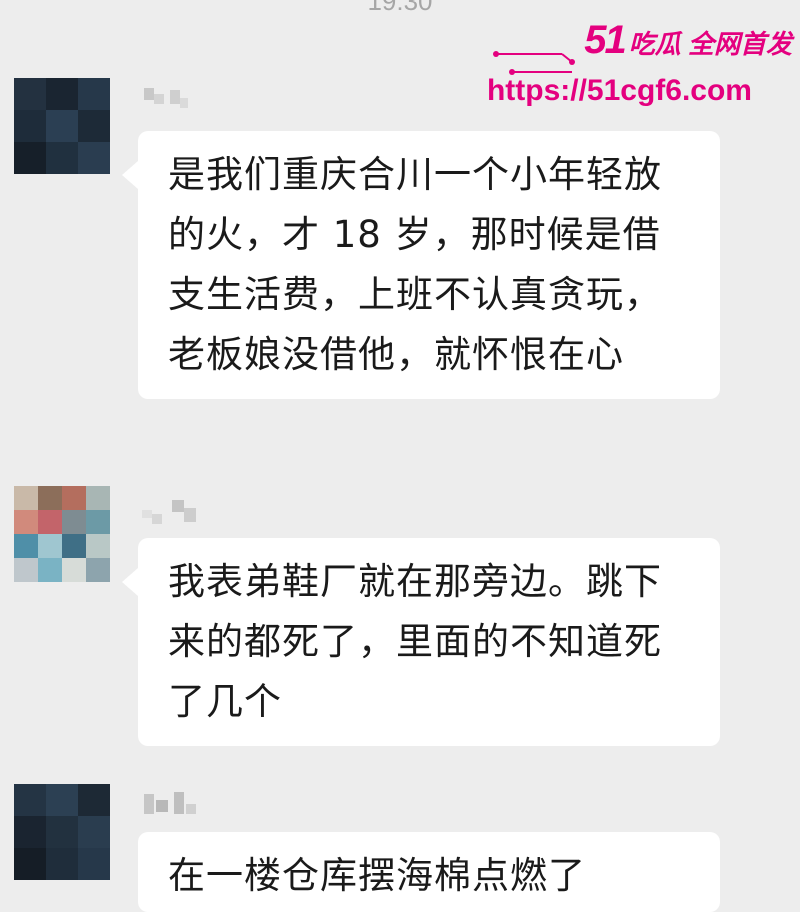 The width and height of the screenshot is (800, 912). Describe the element at coordinates (710, 44) in the screenshot. I see `watermark-tagline: 吃瓜 全网首发` at that location.